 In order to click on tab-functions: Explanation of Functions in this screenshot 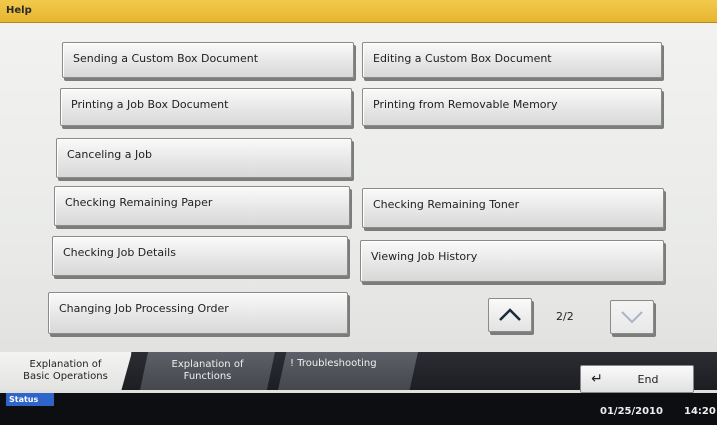, I will do `click(207, 371)`.